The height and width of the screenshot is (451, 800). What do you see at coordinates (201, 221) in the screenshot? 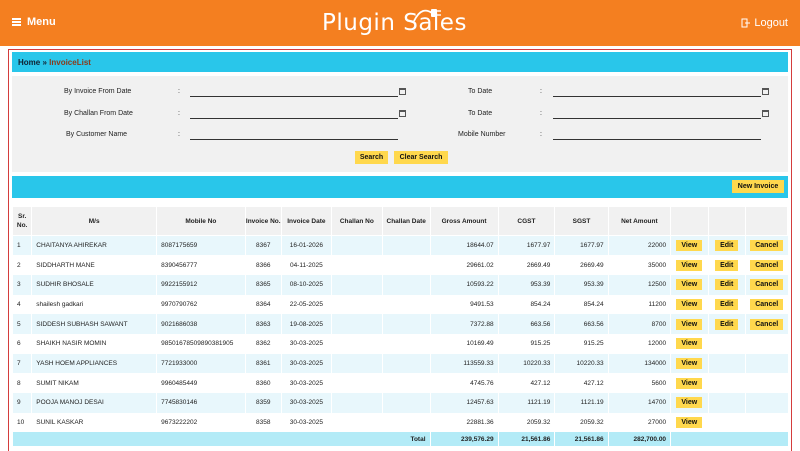
I see `column-header: Mobile No` at bounding box center [201, 221].